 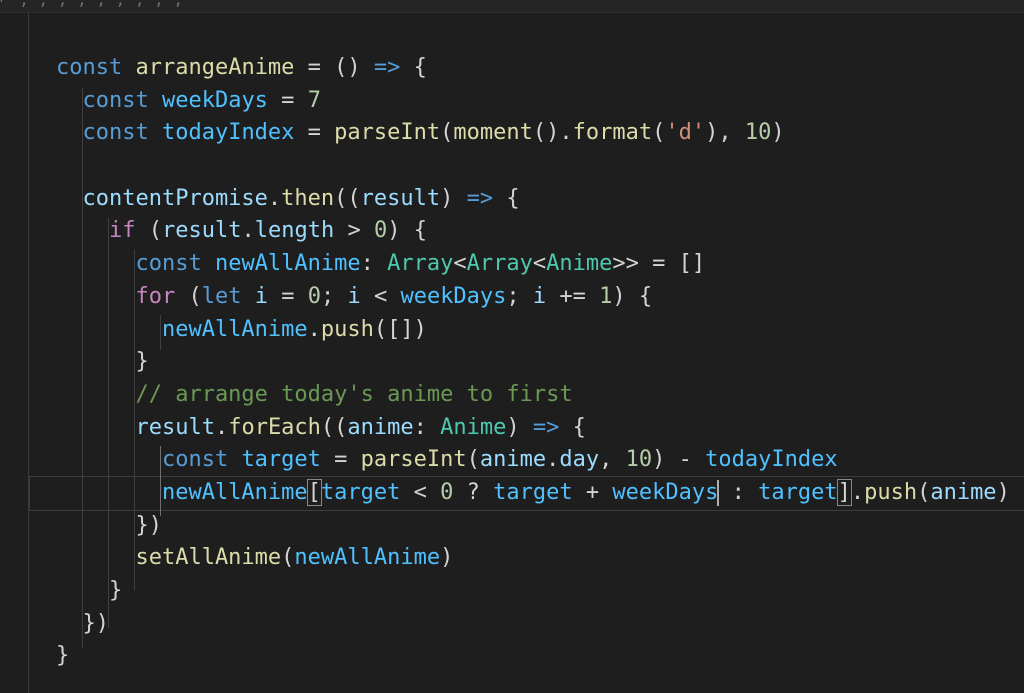 What do you see at coordinates (685, 133) in the screenshot?
I see `code-token: 'd'` at bounding box center [685, 133].